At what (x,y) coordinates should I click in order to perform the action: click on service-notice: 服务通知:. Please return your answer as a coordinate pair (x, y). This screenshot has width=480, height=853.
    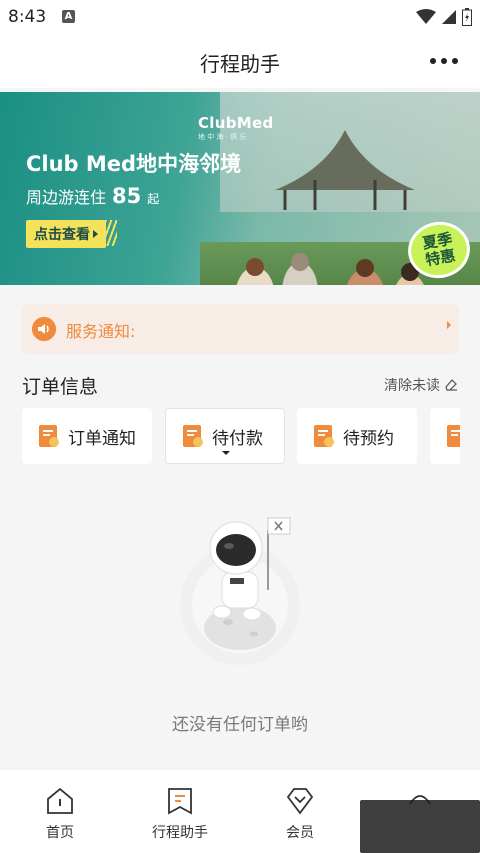
    Looking at the image, I should click on (240, 329).